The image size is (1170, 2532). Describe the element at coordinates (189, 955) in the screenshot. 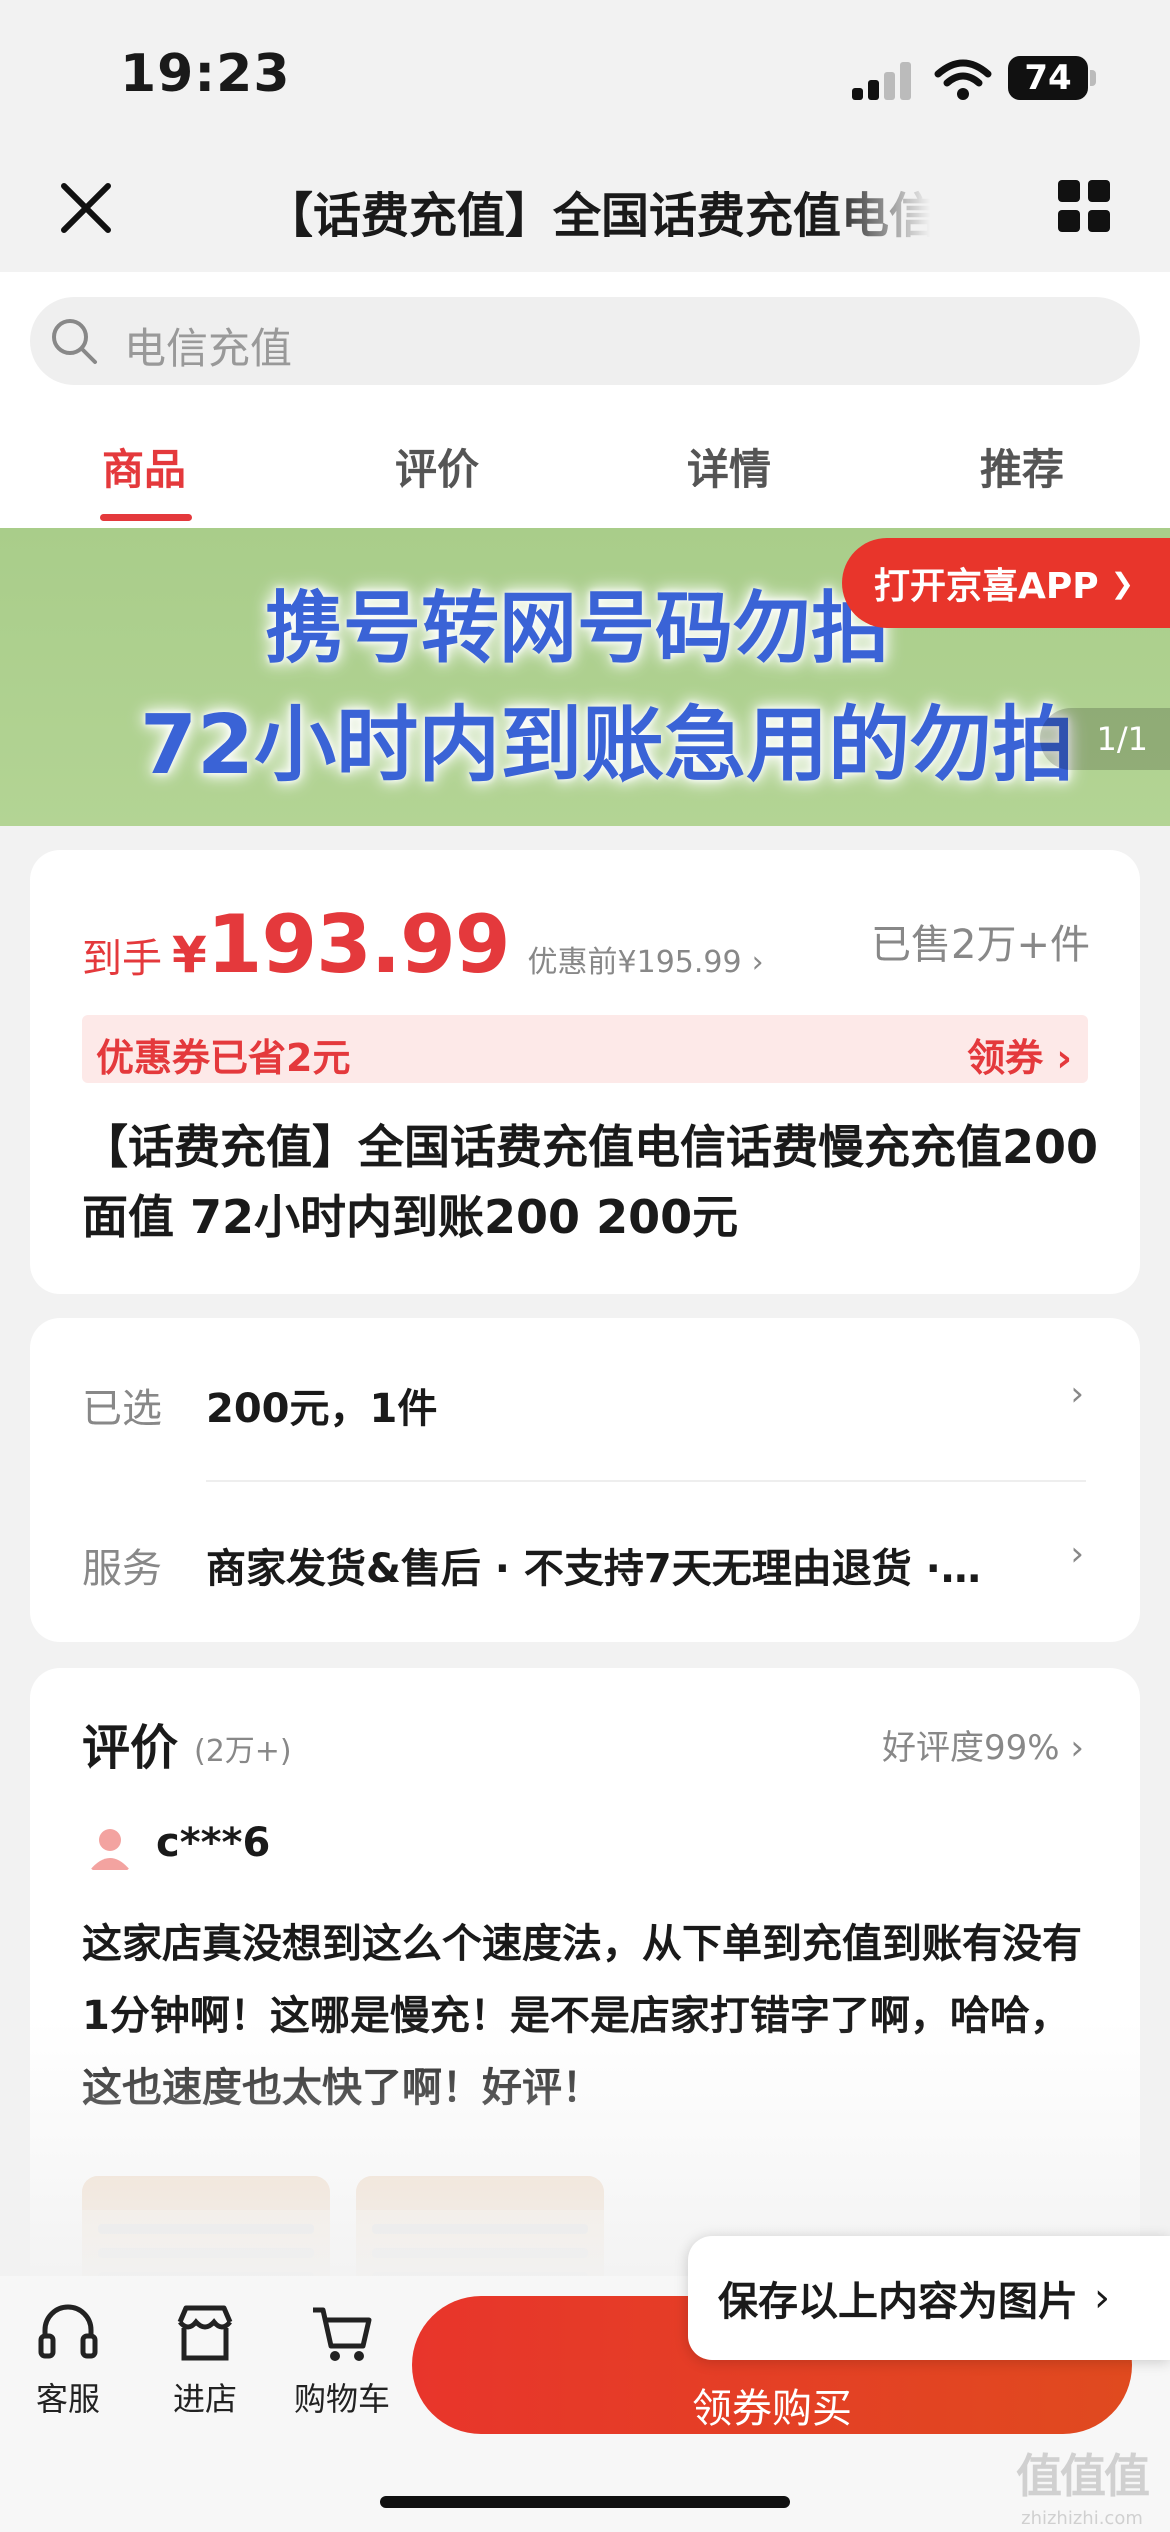

I see `currency-symbol: ¥` at that location.